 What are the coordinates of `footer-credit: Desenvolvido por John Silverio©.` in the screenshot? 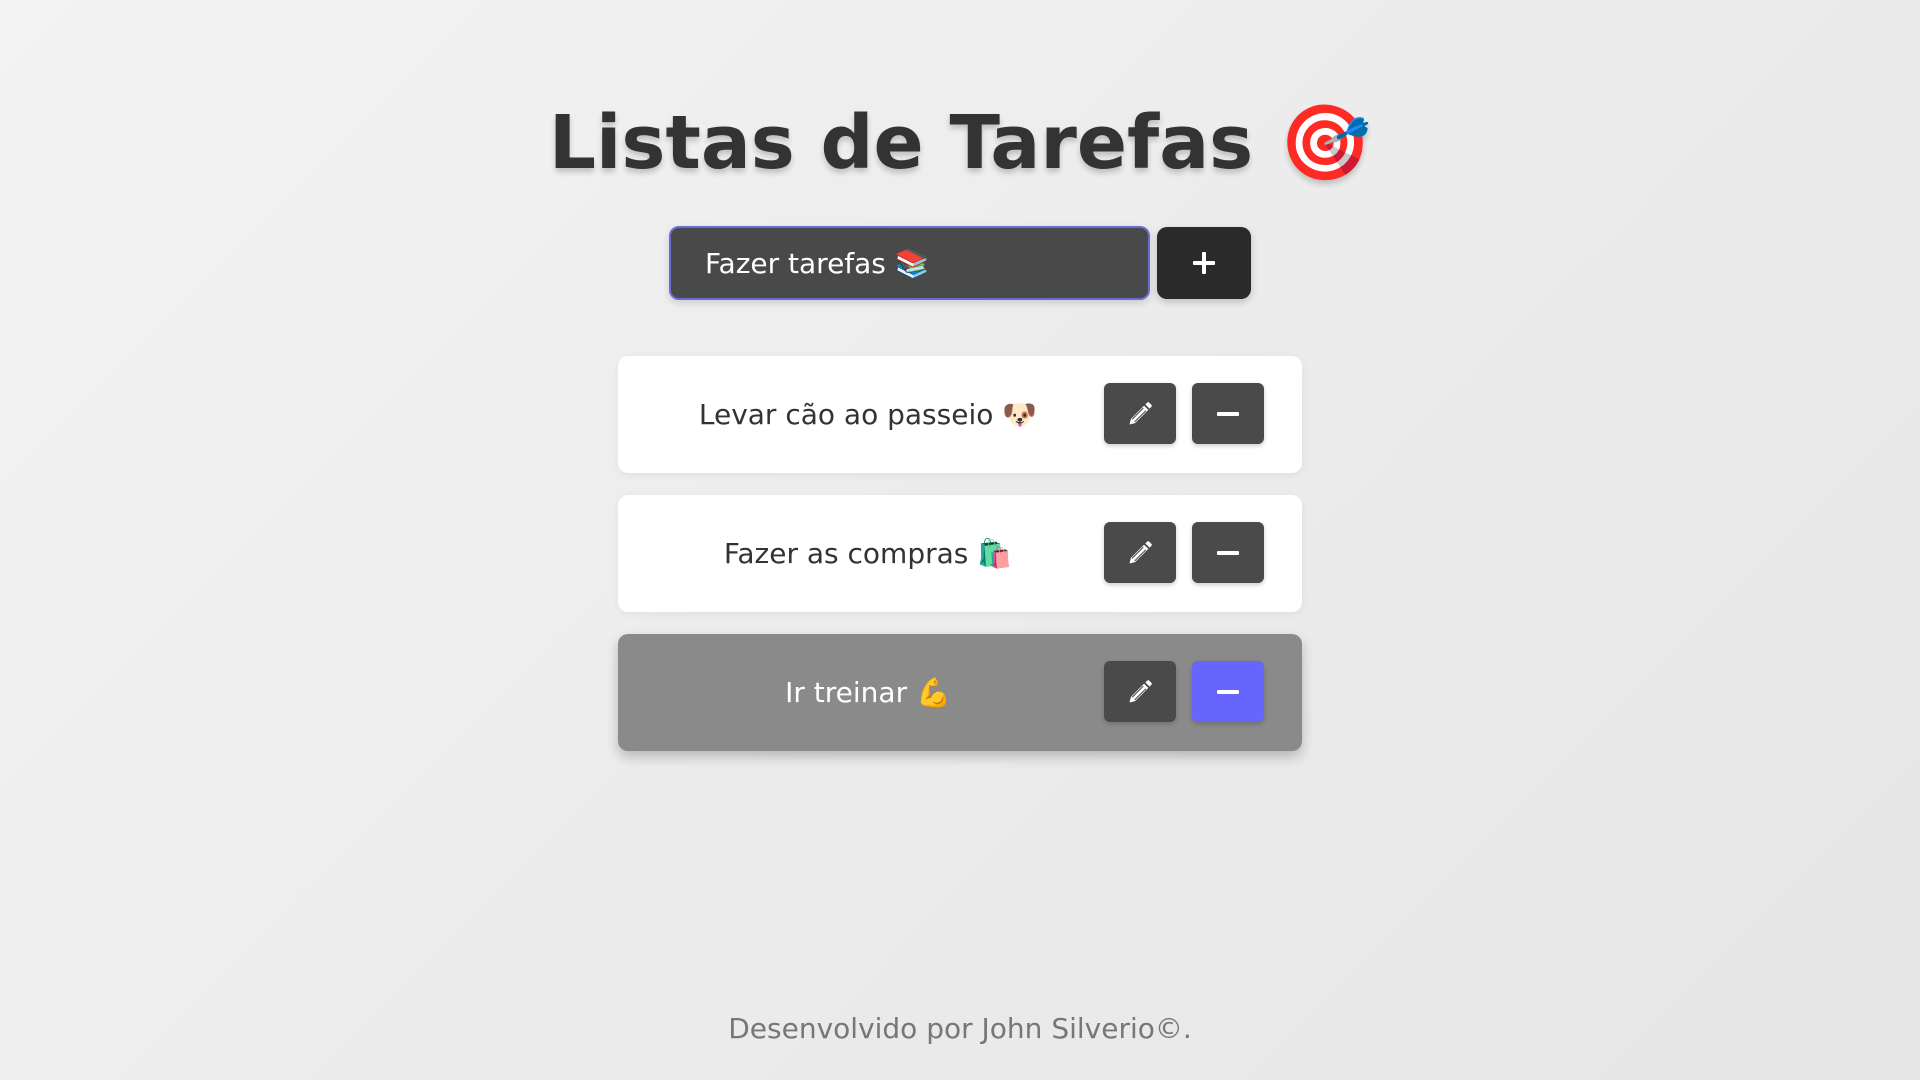 It's located at (960, 1028).